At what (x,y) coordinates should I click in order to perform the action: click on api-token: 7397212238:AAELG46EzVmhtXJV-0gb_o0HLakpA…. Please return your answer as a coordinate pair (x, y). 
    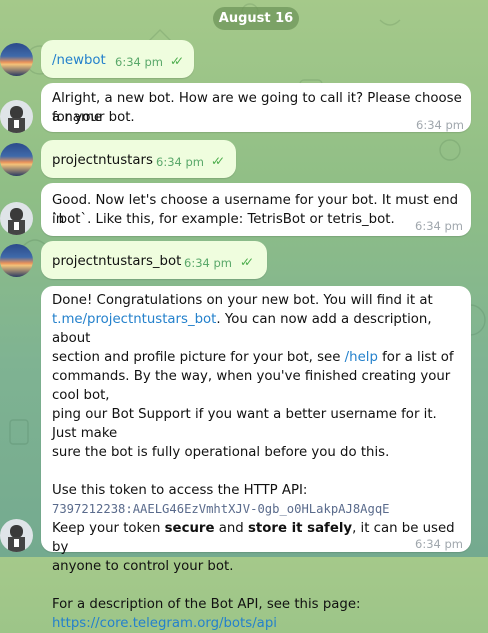
    Looking at the image, I should click on (258, 509).